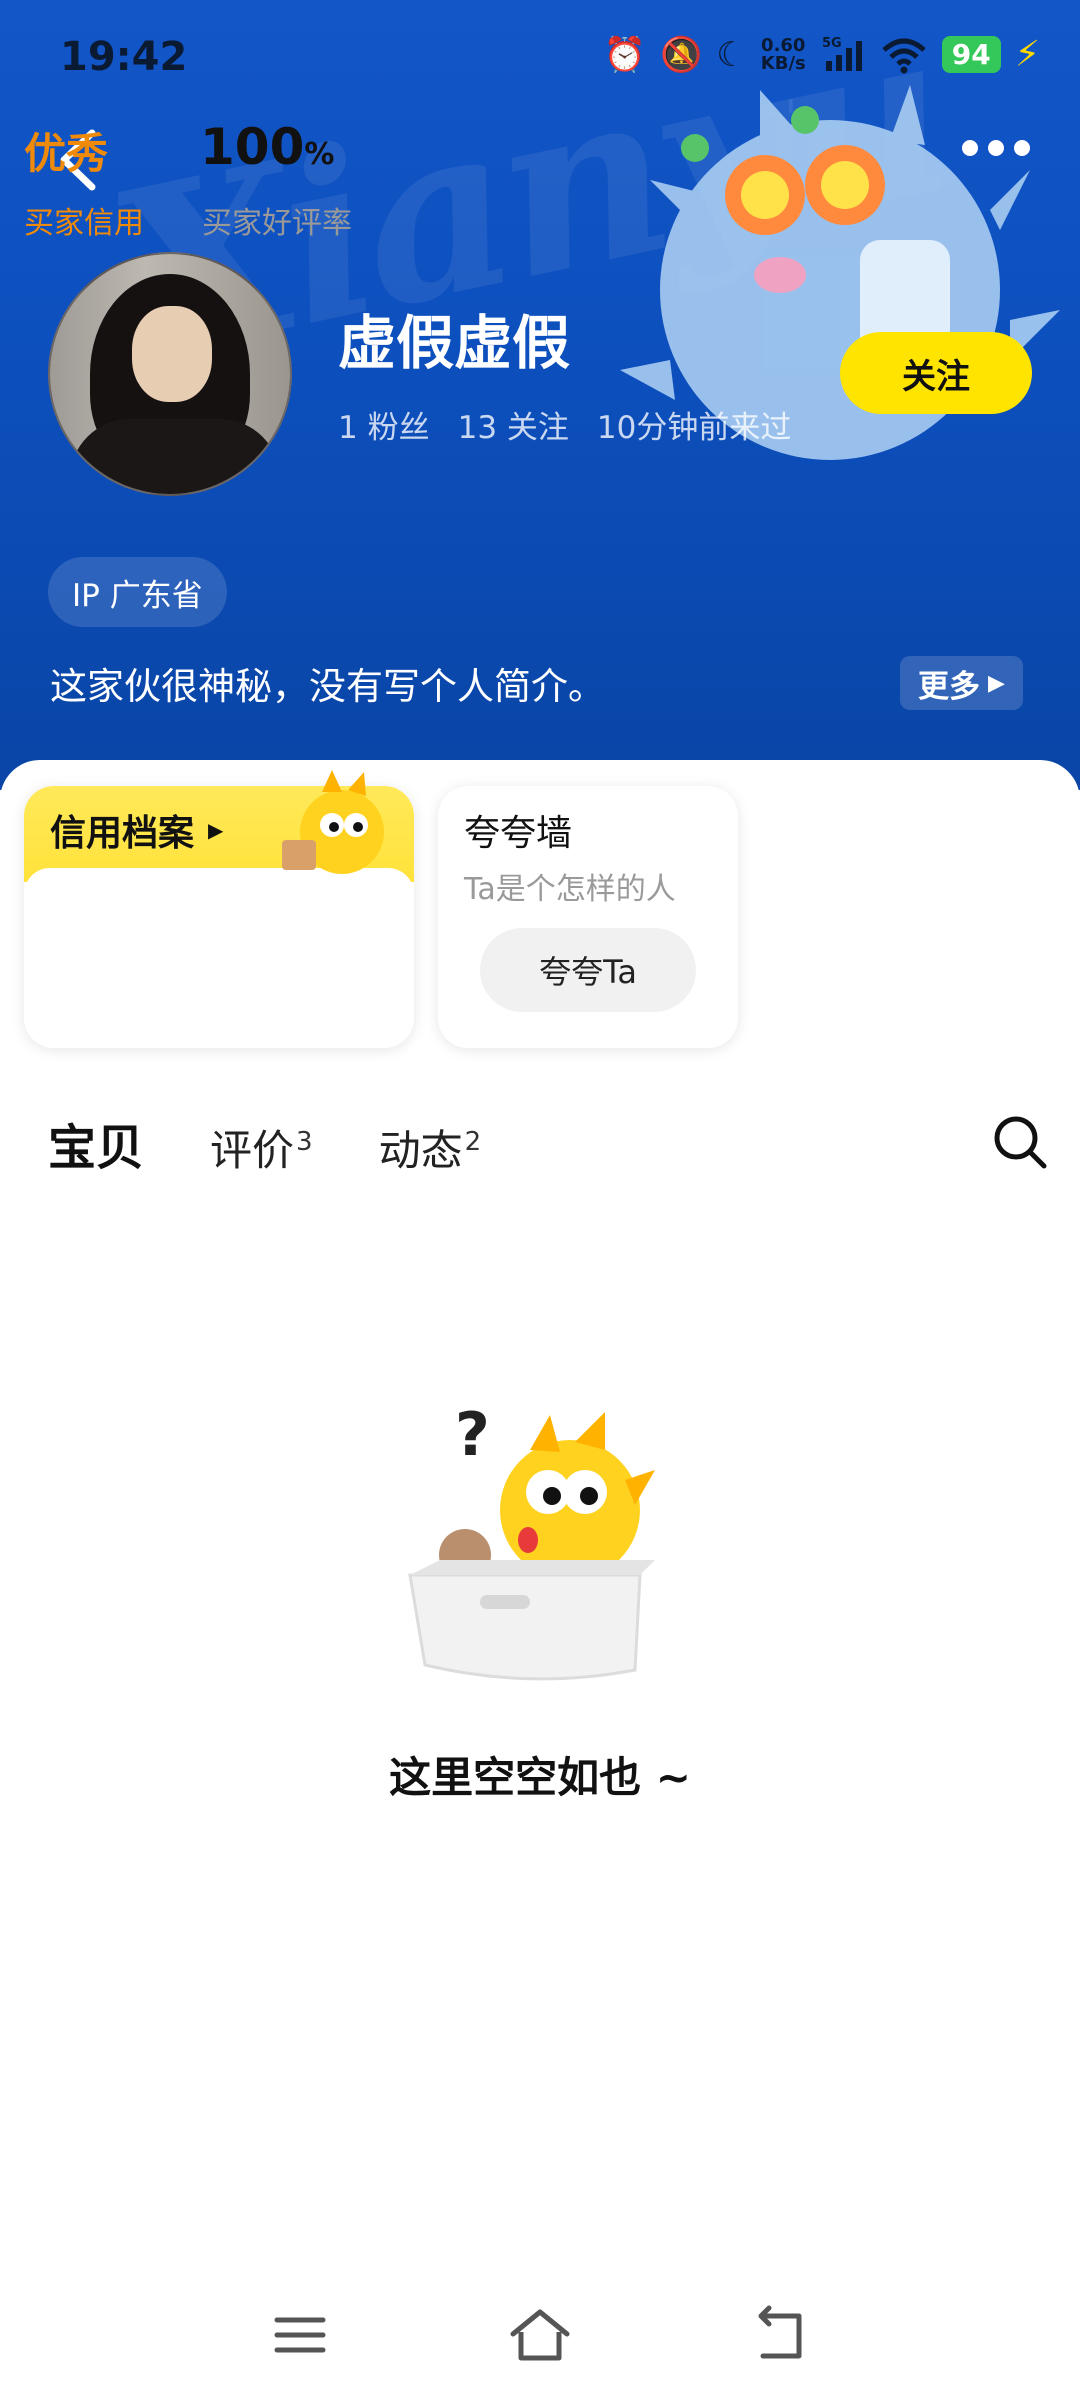 This screenshot has width=1080, height=2400. I want to click on credit-mascot-illustration, so click(333, 822).